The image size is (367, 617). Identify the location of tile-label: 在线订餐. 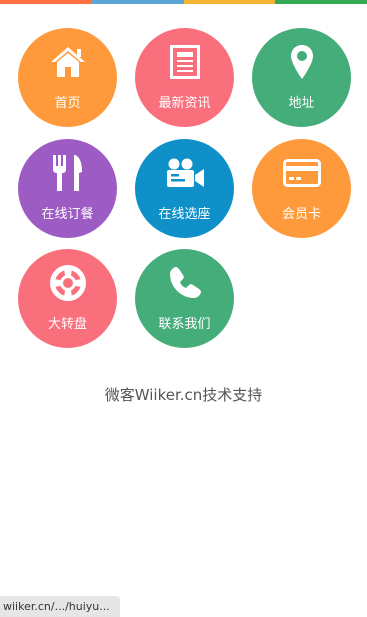
(67, 214).